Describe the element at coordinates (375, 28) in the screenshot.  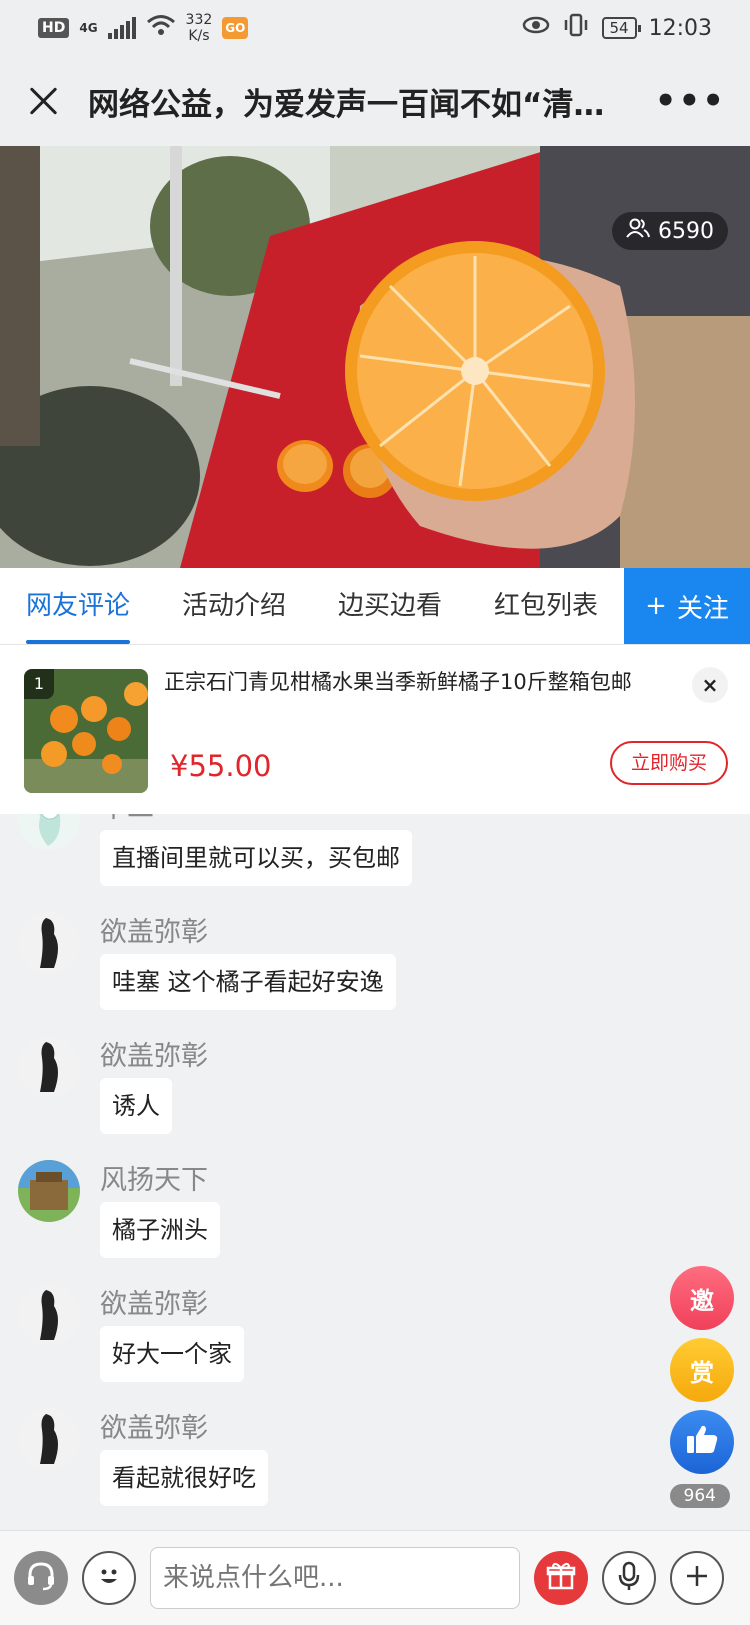
I see `status-bar: HD 4G 332 K/s GO 54 12:03` at that location.